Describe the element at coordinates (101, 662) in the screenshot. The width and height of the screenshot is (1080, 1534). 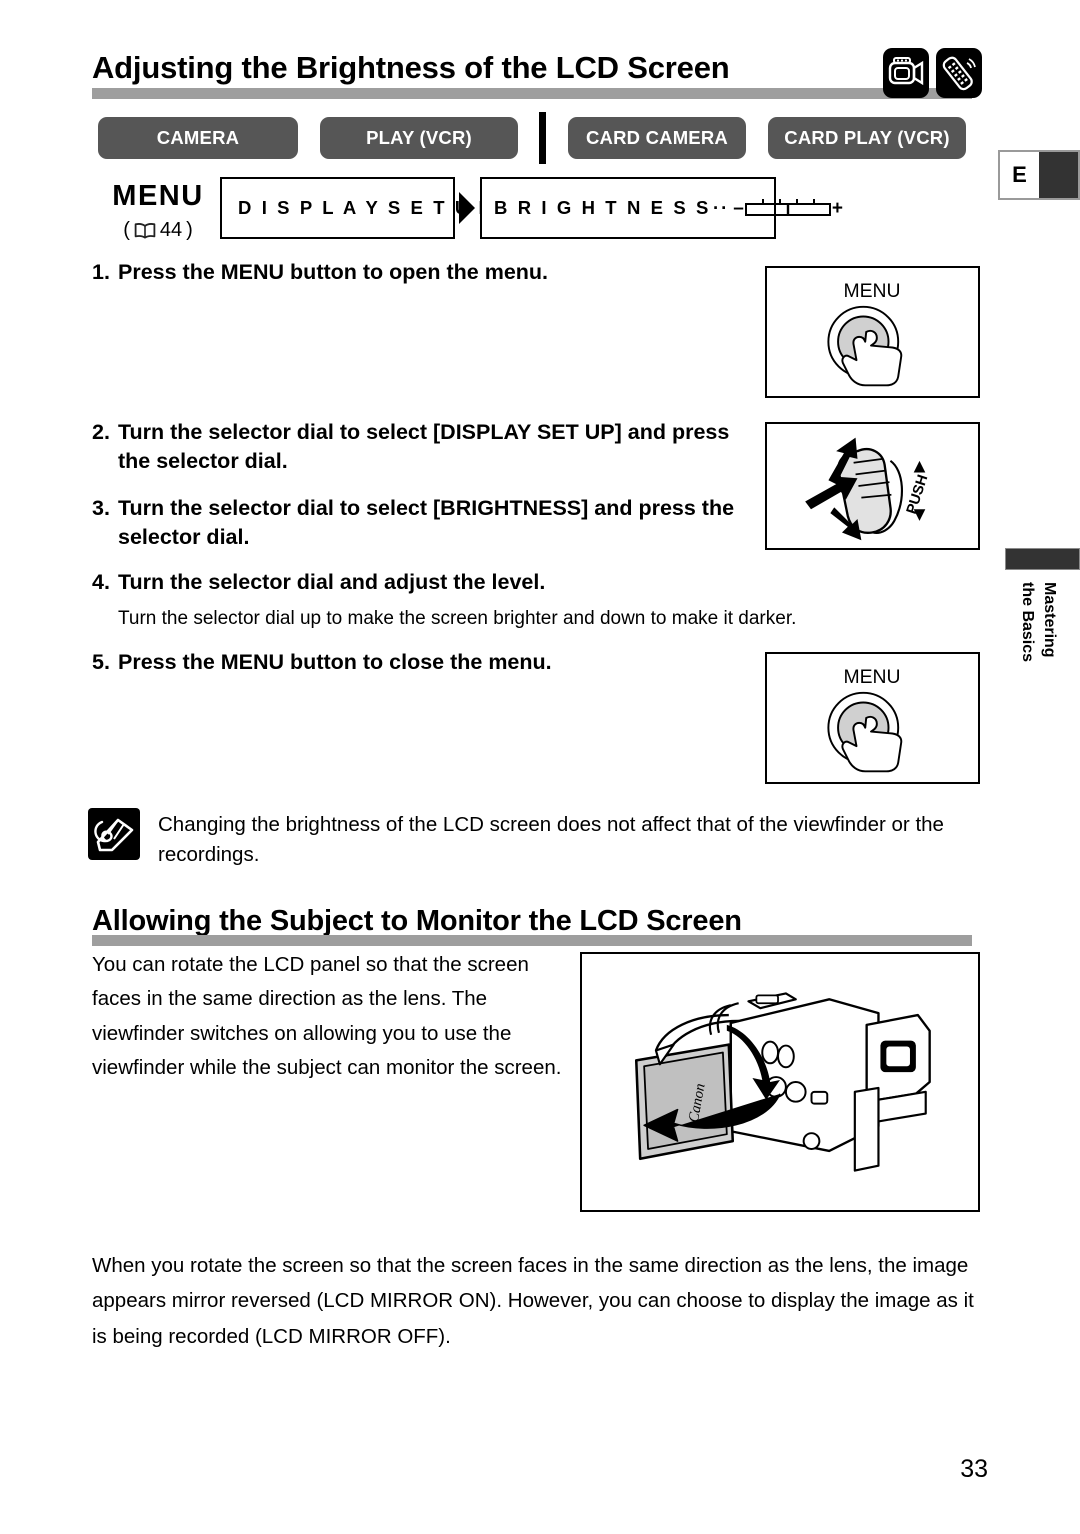
I see `step-5-number: 5.` at that location.